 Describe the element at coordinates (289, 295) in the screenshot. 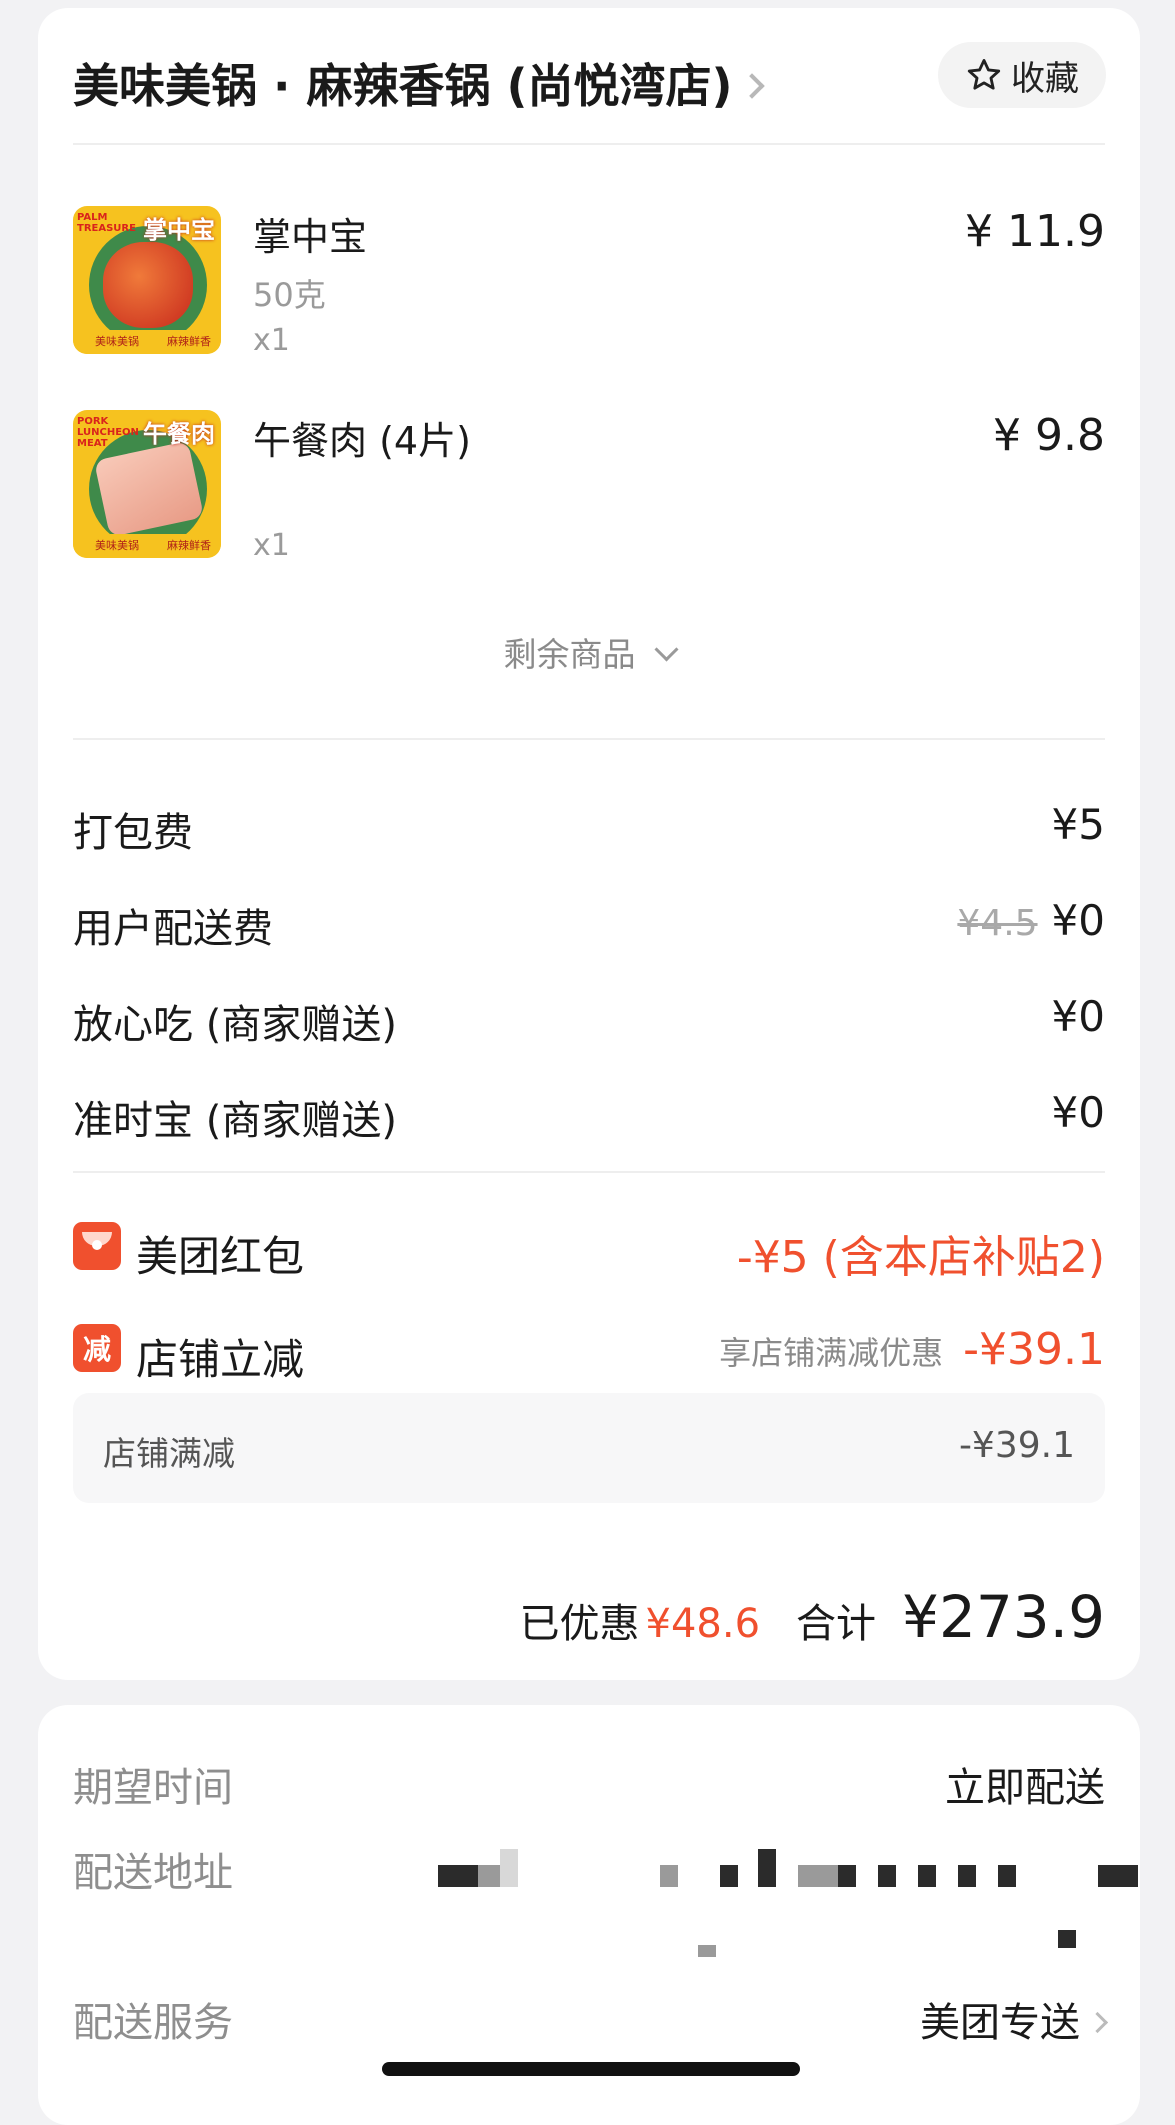

I see `item-spec: 50克` at that location.